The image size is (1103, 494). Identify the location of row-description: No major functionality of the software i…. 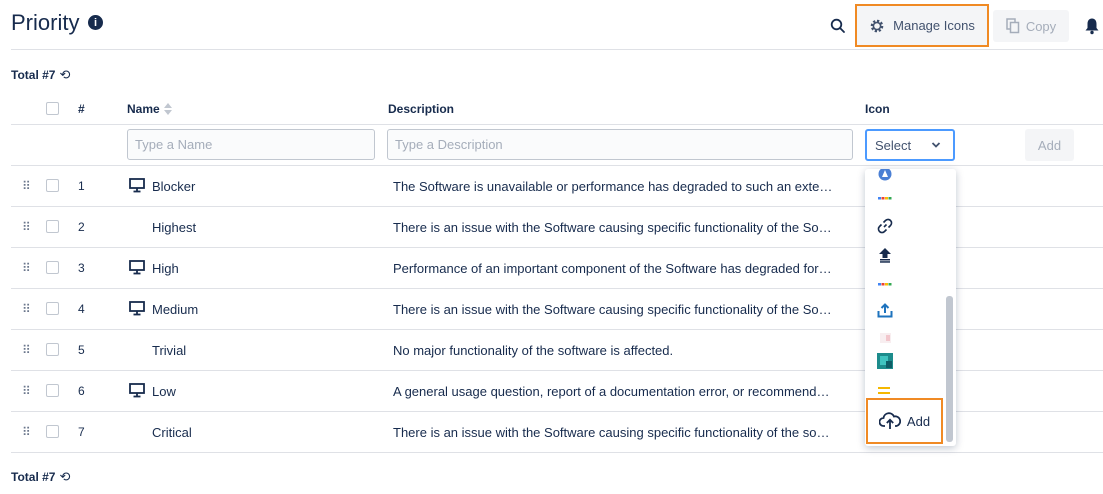
(613, 350).